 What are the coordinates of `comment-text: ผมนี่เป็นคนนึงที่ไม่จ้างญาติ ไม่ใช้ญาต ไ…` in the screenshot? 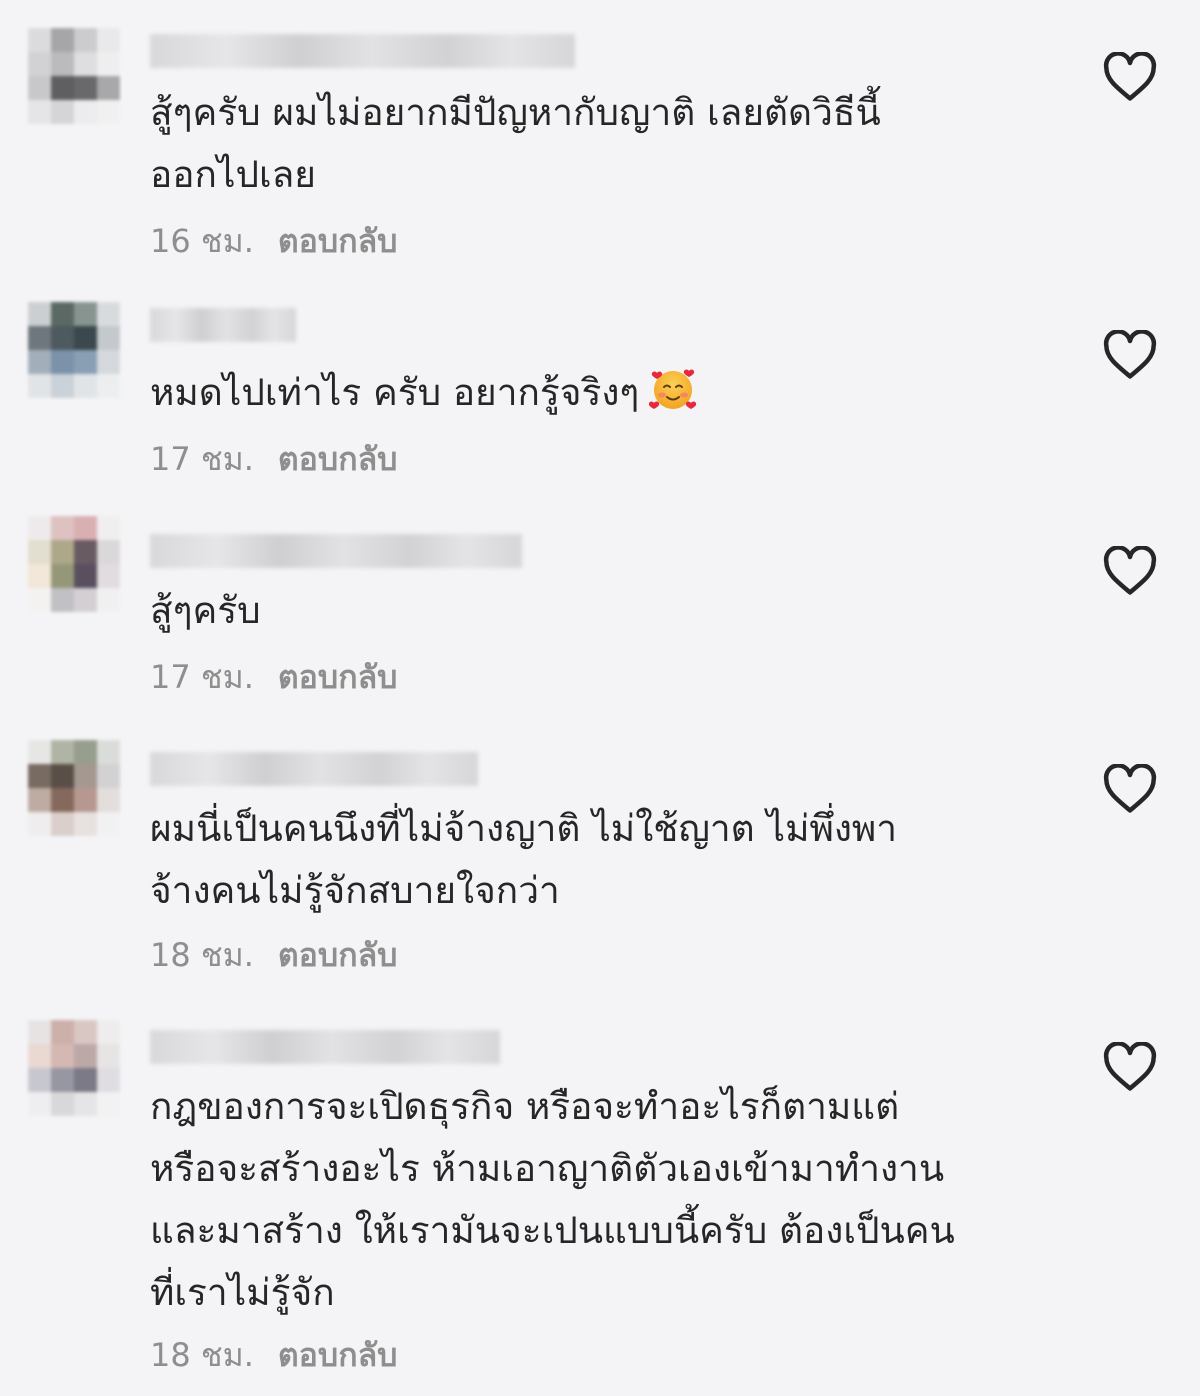 It's located at (524, 859).